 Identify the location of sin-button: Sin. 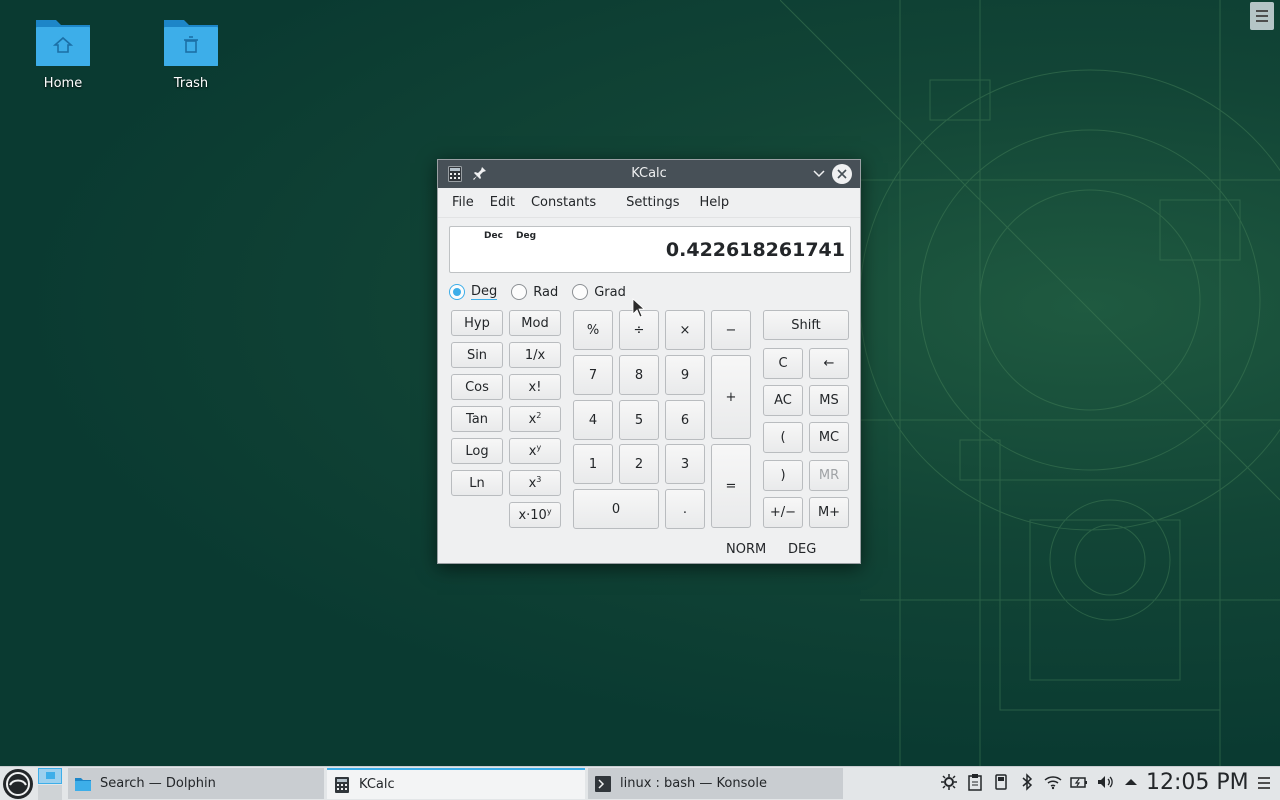
(477, 355).